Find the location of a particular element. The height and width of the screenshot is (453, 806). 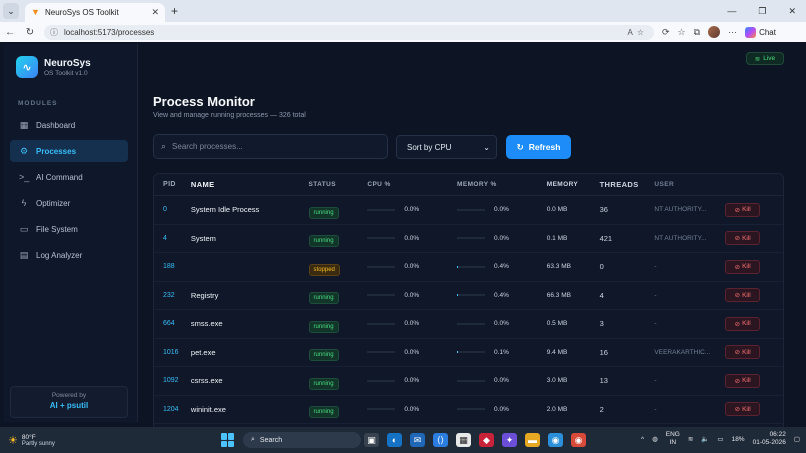

outlook-icon: ✉ is located at coordinates (417, 440).